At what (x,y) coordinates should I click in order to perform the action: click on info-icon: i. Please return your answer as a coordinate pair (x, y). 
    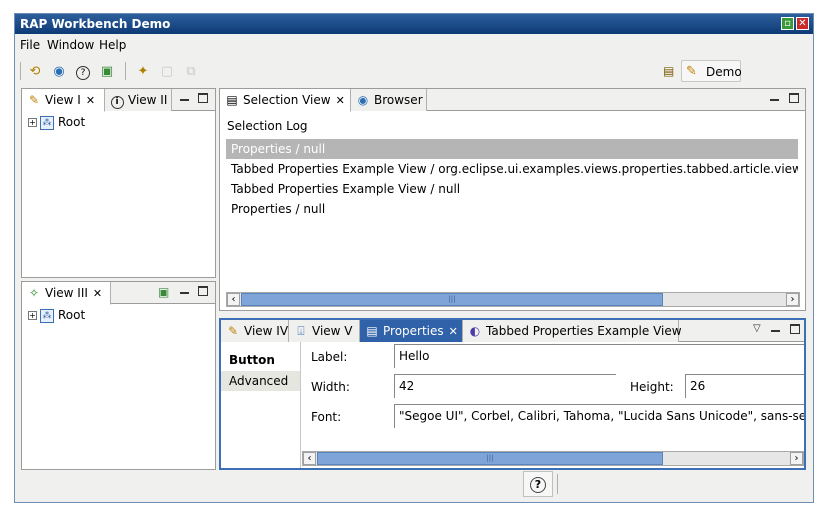
    Looking at the image, I should click on (117, 100).